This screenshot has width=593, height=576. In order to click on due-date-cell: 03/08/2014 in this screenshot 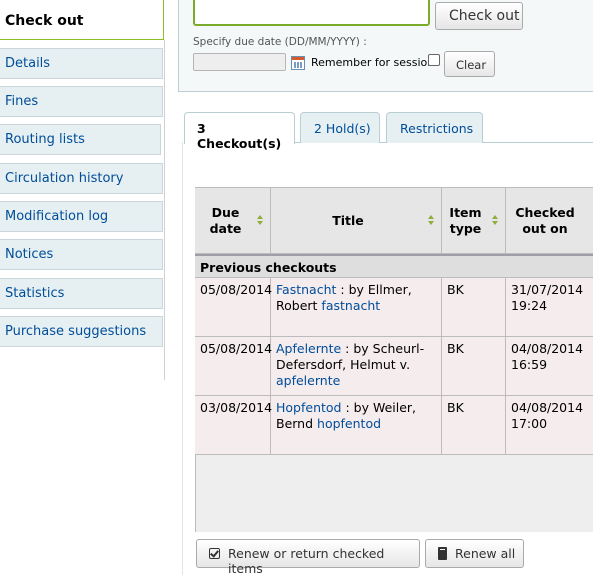, I will do `click(233, 425)`.